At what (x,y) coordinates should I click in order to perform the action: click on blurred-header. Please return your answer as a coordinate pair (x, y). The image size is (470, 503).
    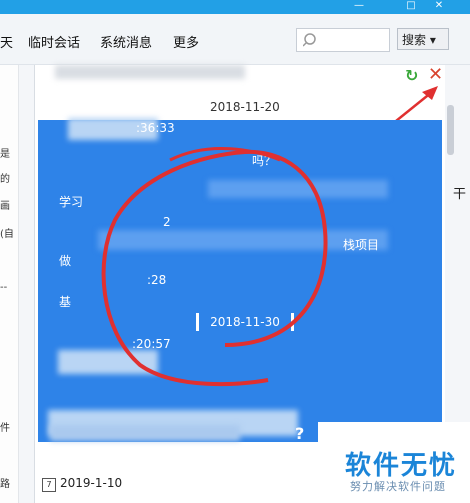
    Looking at the image, I should click on (150, 72).